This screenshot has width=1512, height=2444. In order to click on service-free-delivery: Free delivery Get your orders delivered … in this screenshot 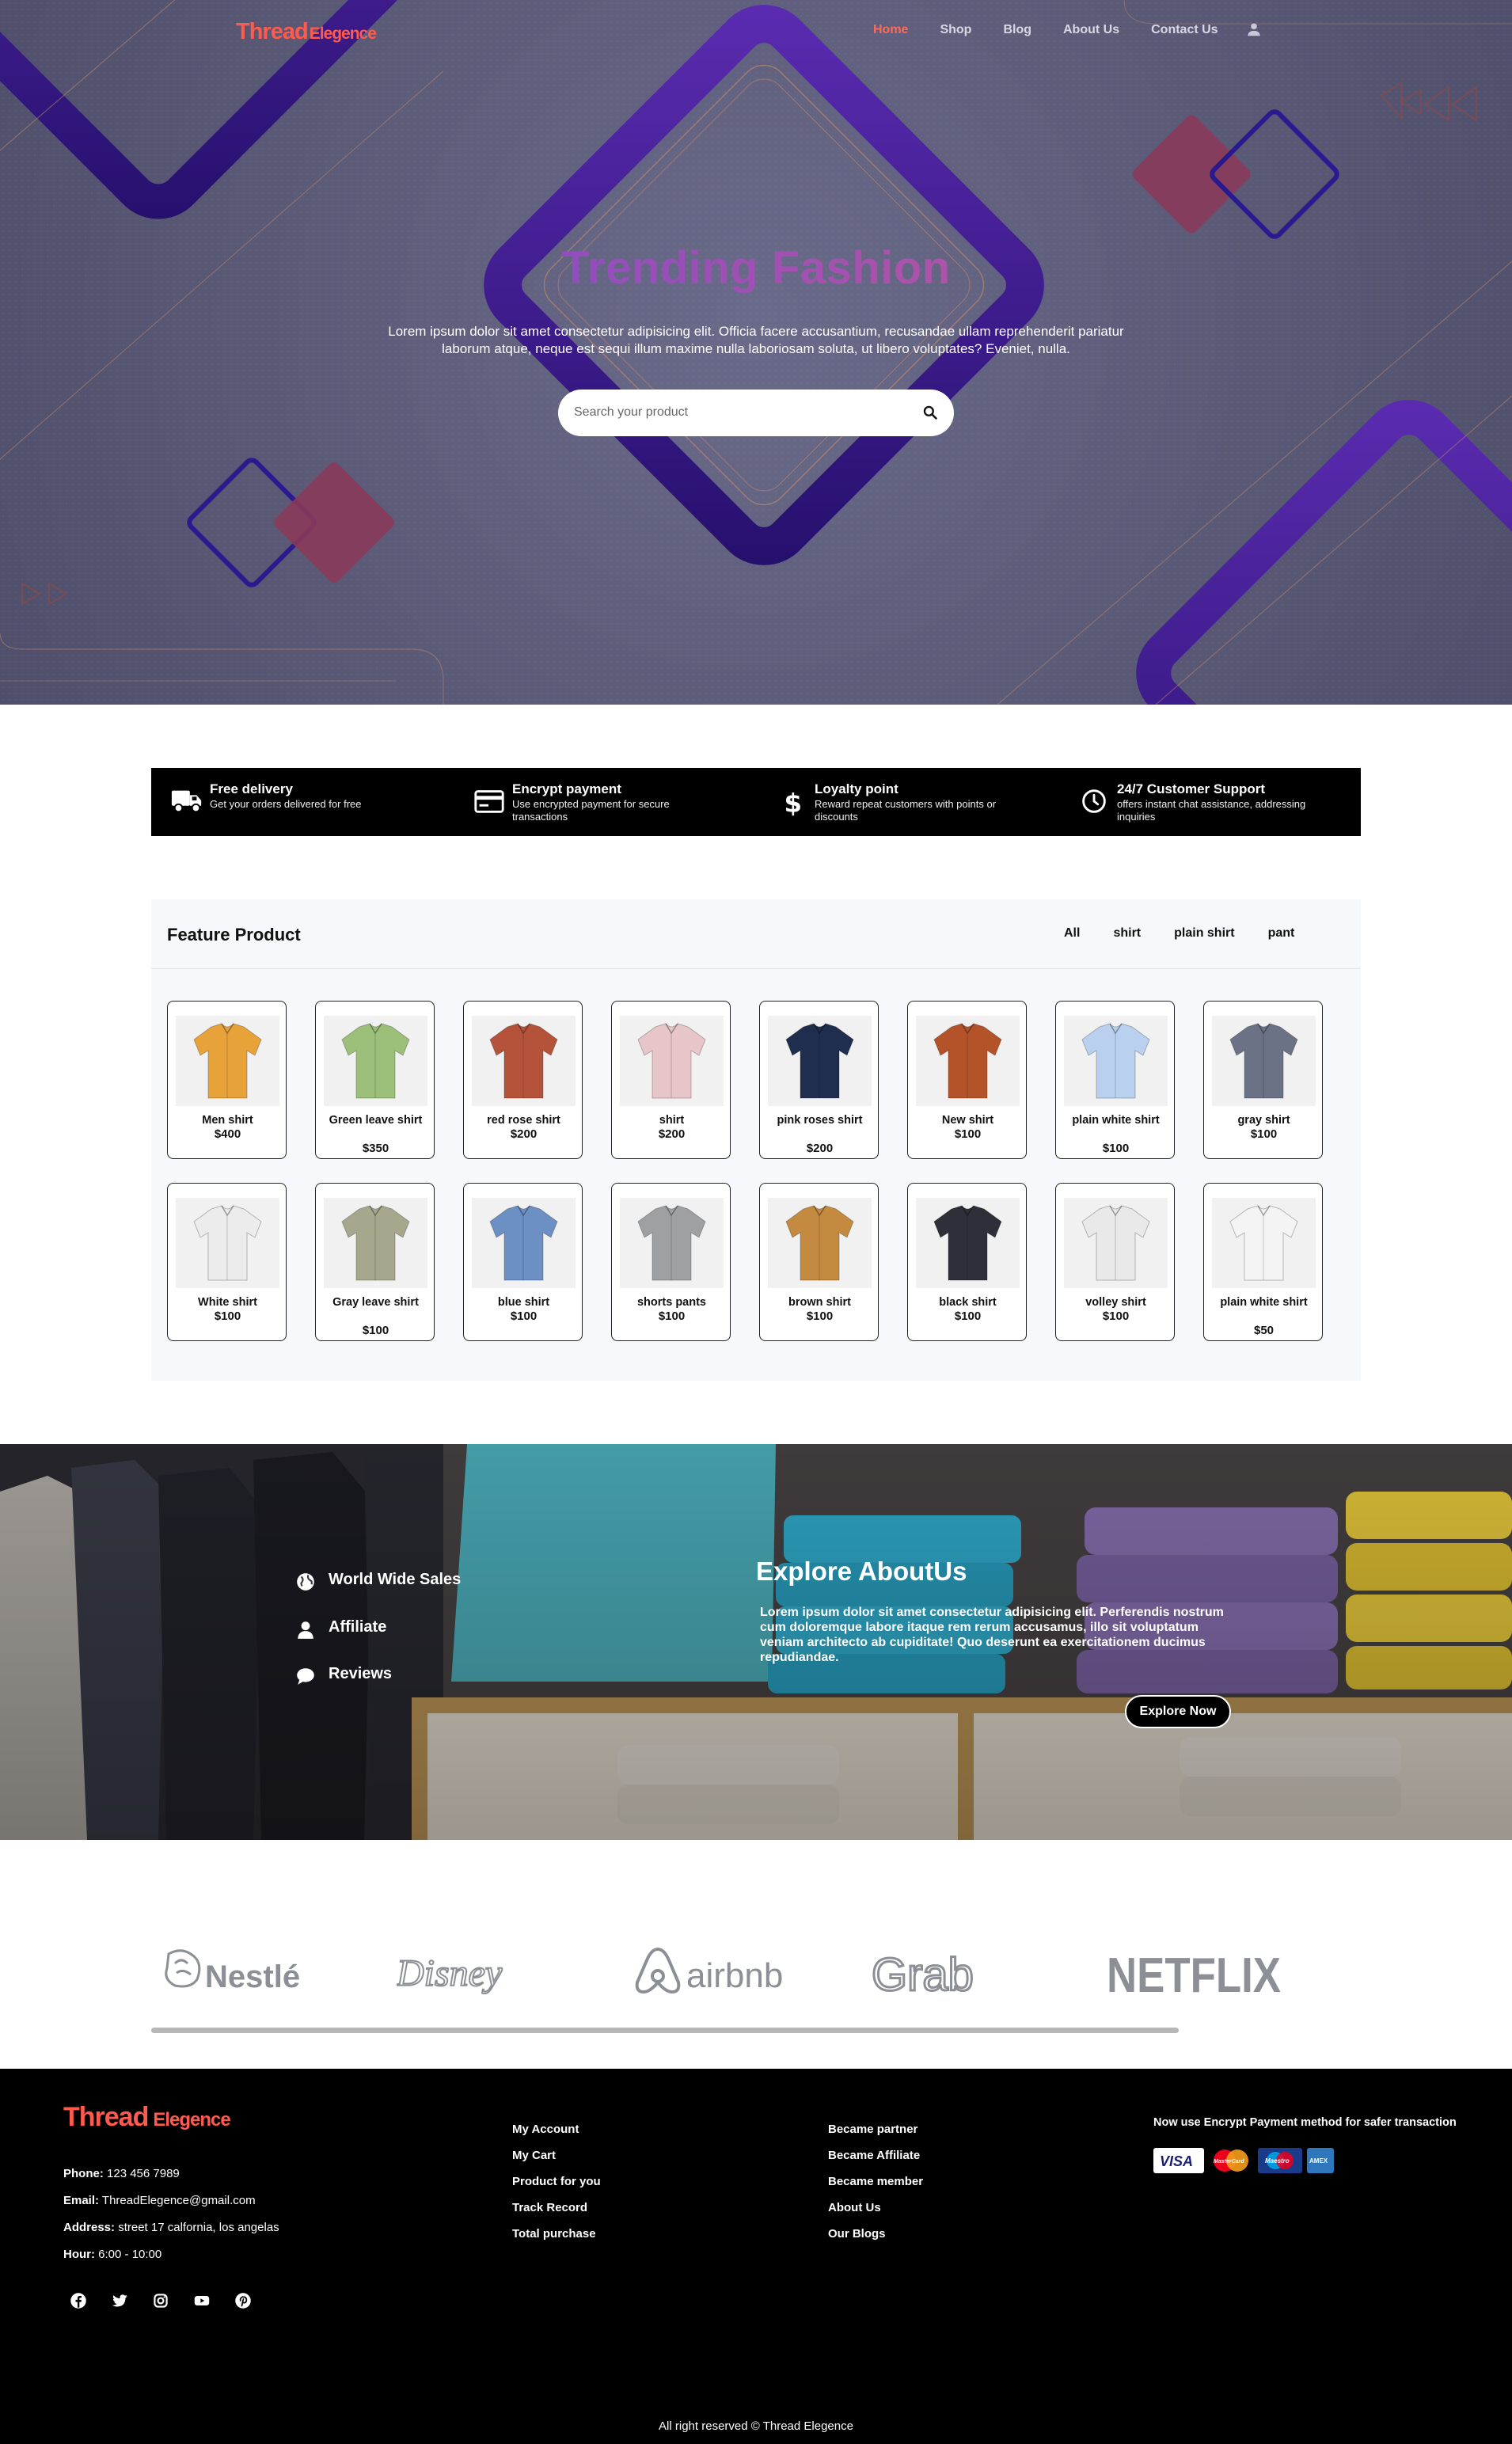, I will do `click(302, 802)`.